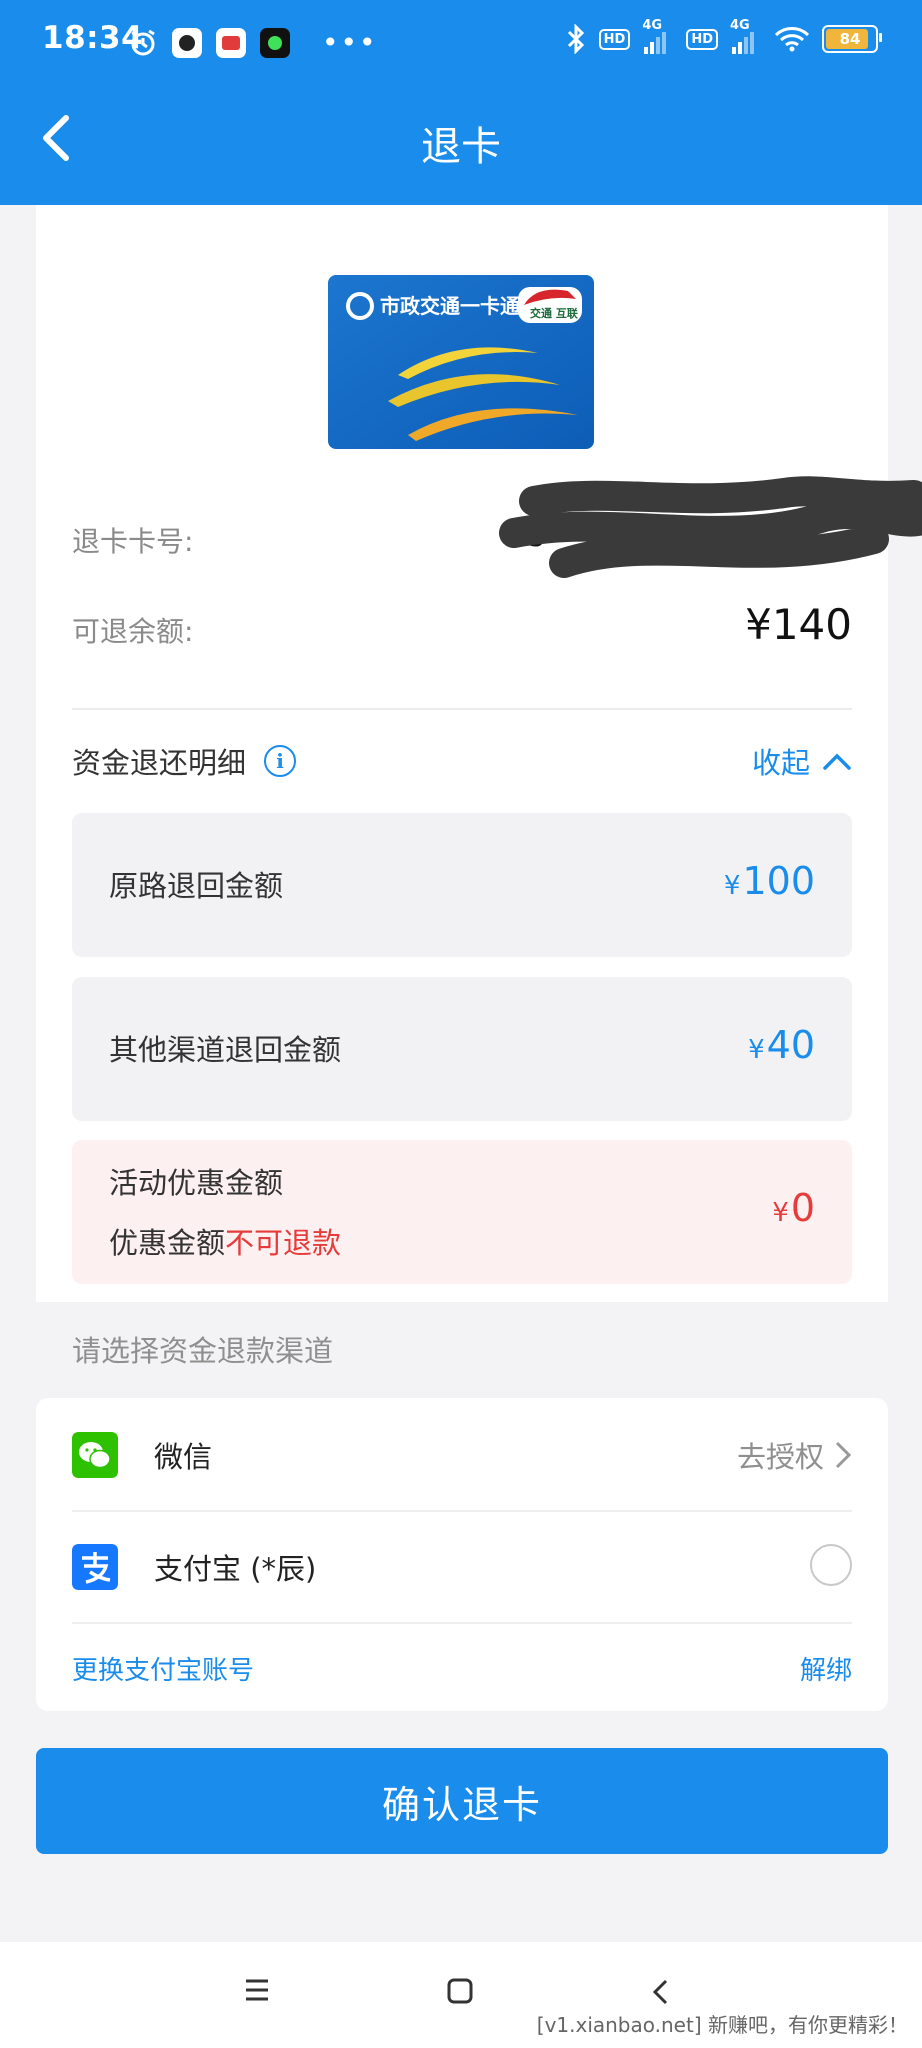 The image size is (922, 2048). Describe the element at coordinates (793, 1208) in the screenshot. I see `promo-amount: ¥0` at that location.